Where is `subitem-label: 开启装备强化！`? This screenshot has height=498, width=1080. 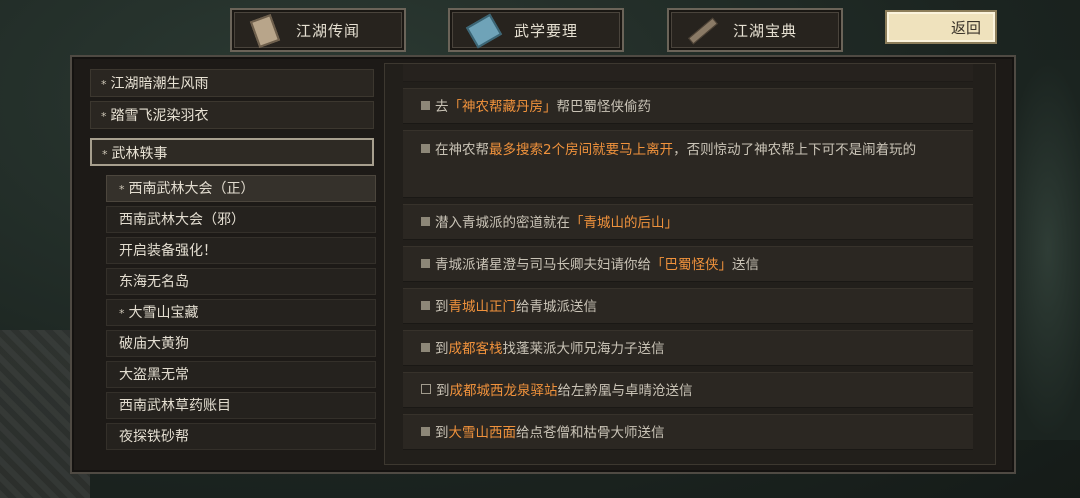
subitem-label: 开启装备强化！ is located at coordinates (168, 251).